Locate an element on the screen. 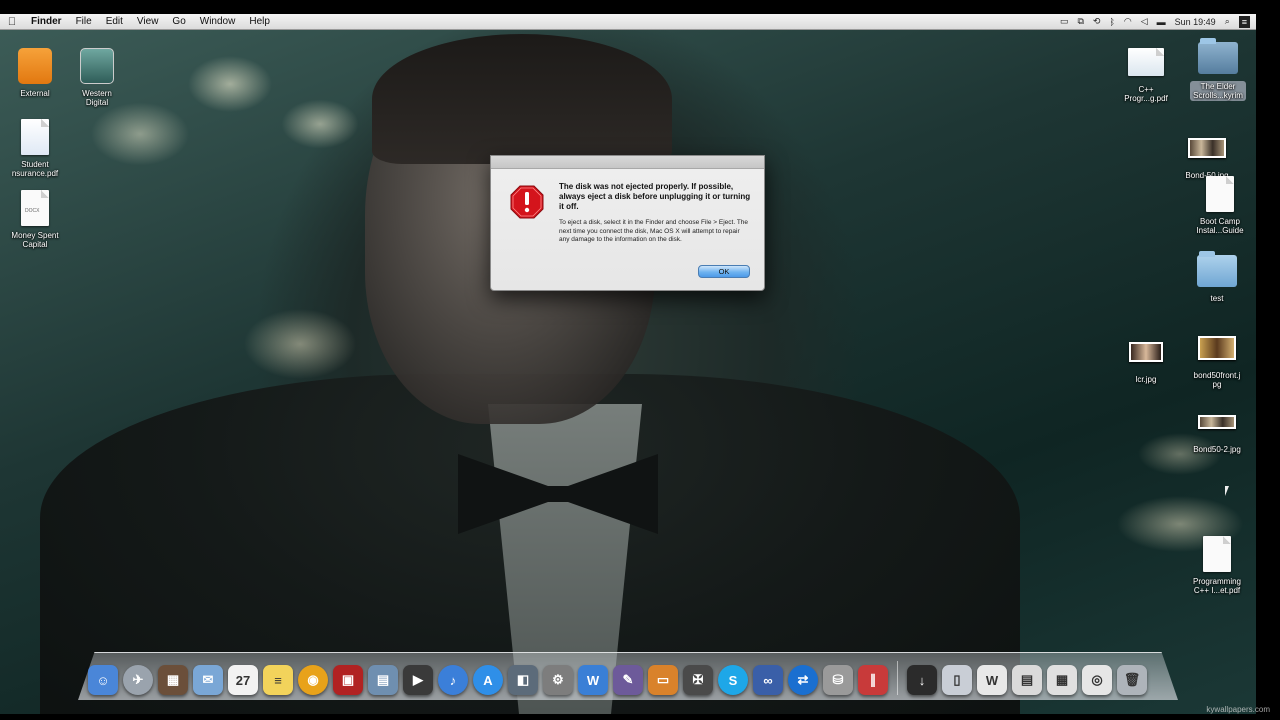 The image size is (1280, 720). desktop-icon-boot-camp: Boot Camp Instal...Guide is located at coordinates (1220, 204).